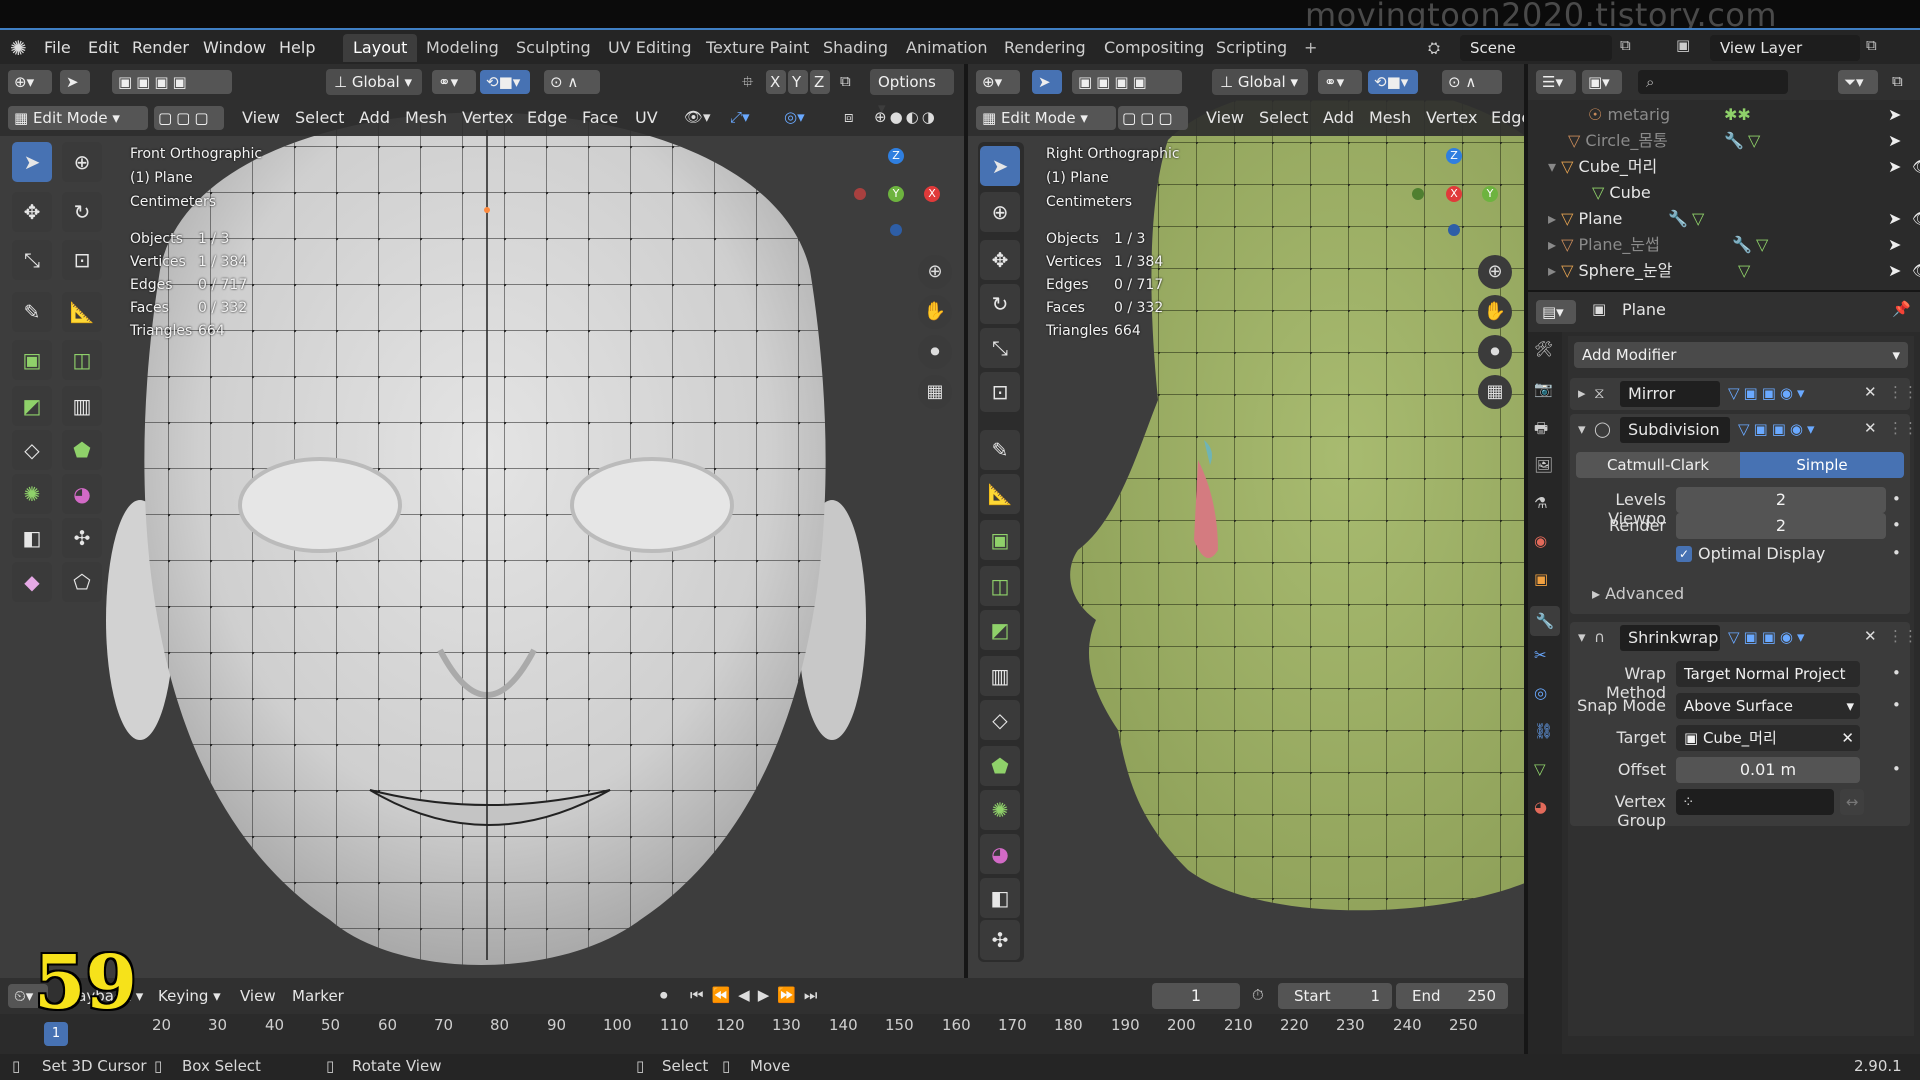 The image size is (1920, 1080). Describe the element at coordinates (1000, 810) in the screenshot. I see `right-spin-tool-icon: ✺` at that location.